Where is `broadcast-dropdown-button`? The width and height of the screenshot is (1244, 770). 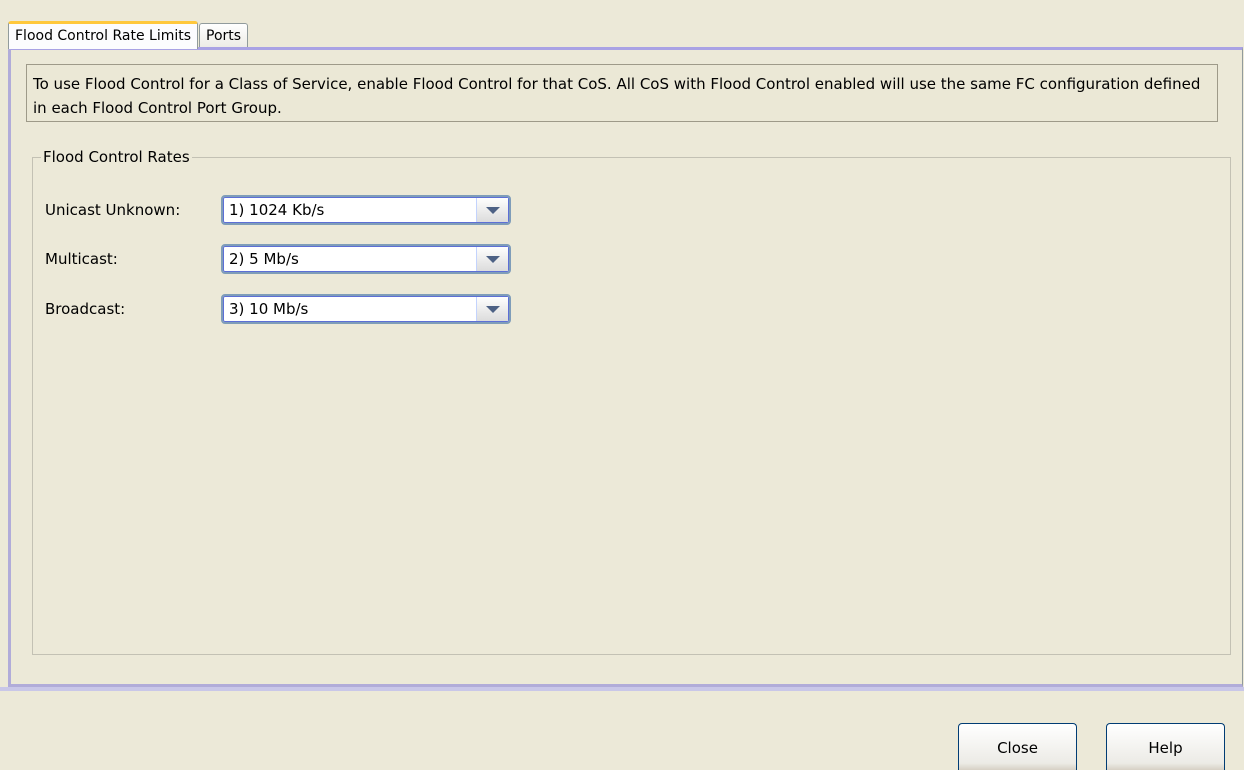
broadcast-dropdown-button is located at coordinates (492, 309).